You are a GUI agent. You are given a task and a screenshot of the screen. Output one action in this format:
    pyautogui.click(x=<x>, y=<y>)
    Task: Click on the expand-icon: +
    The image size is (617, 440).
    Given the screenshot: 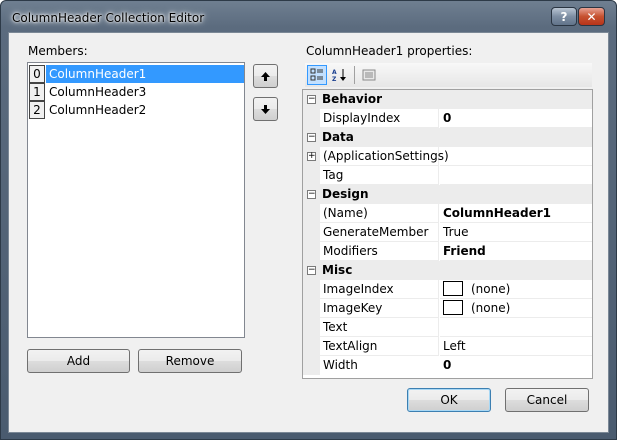 What is the action you would take?
    pyautogui.click(x=311, y=156)
    